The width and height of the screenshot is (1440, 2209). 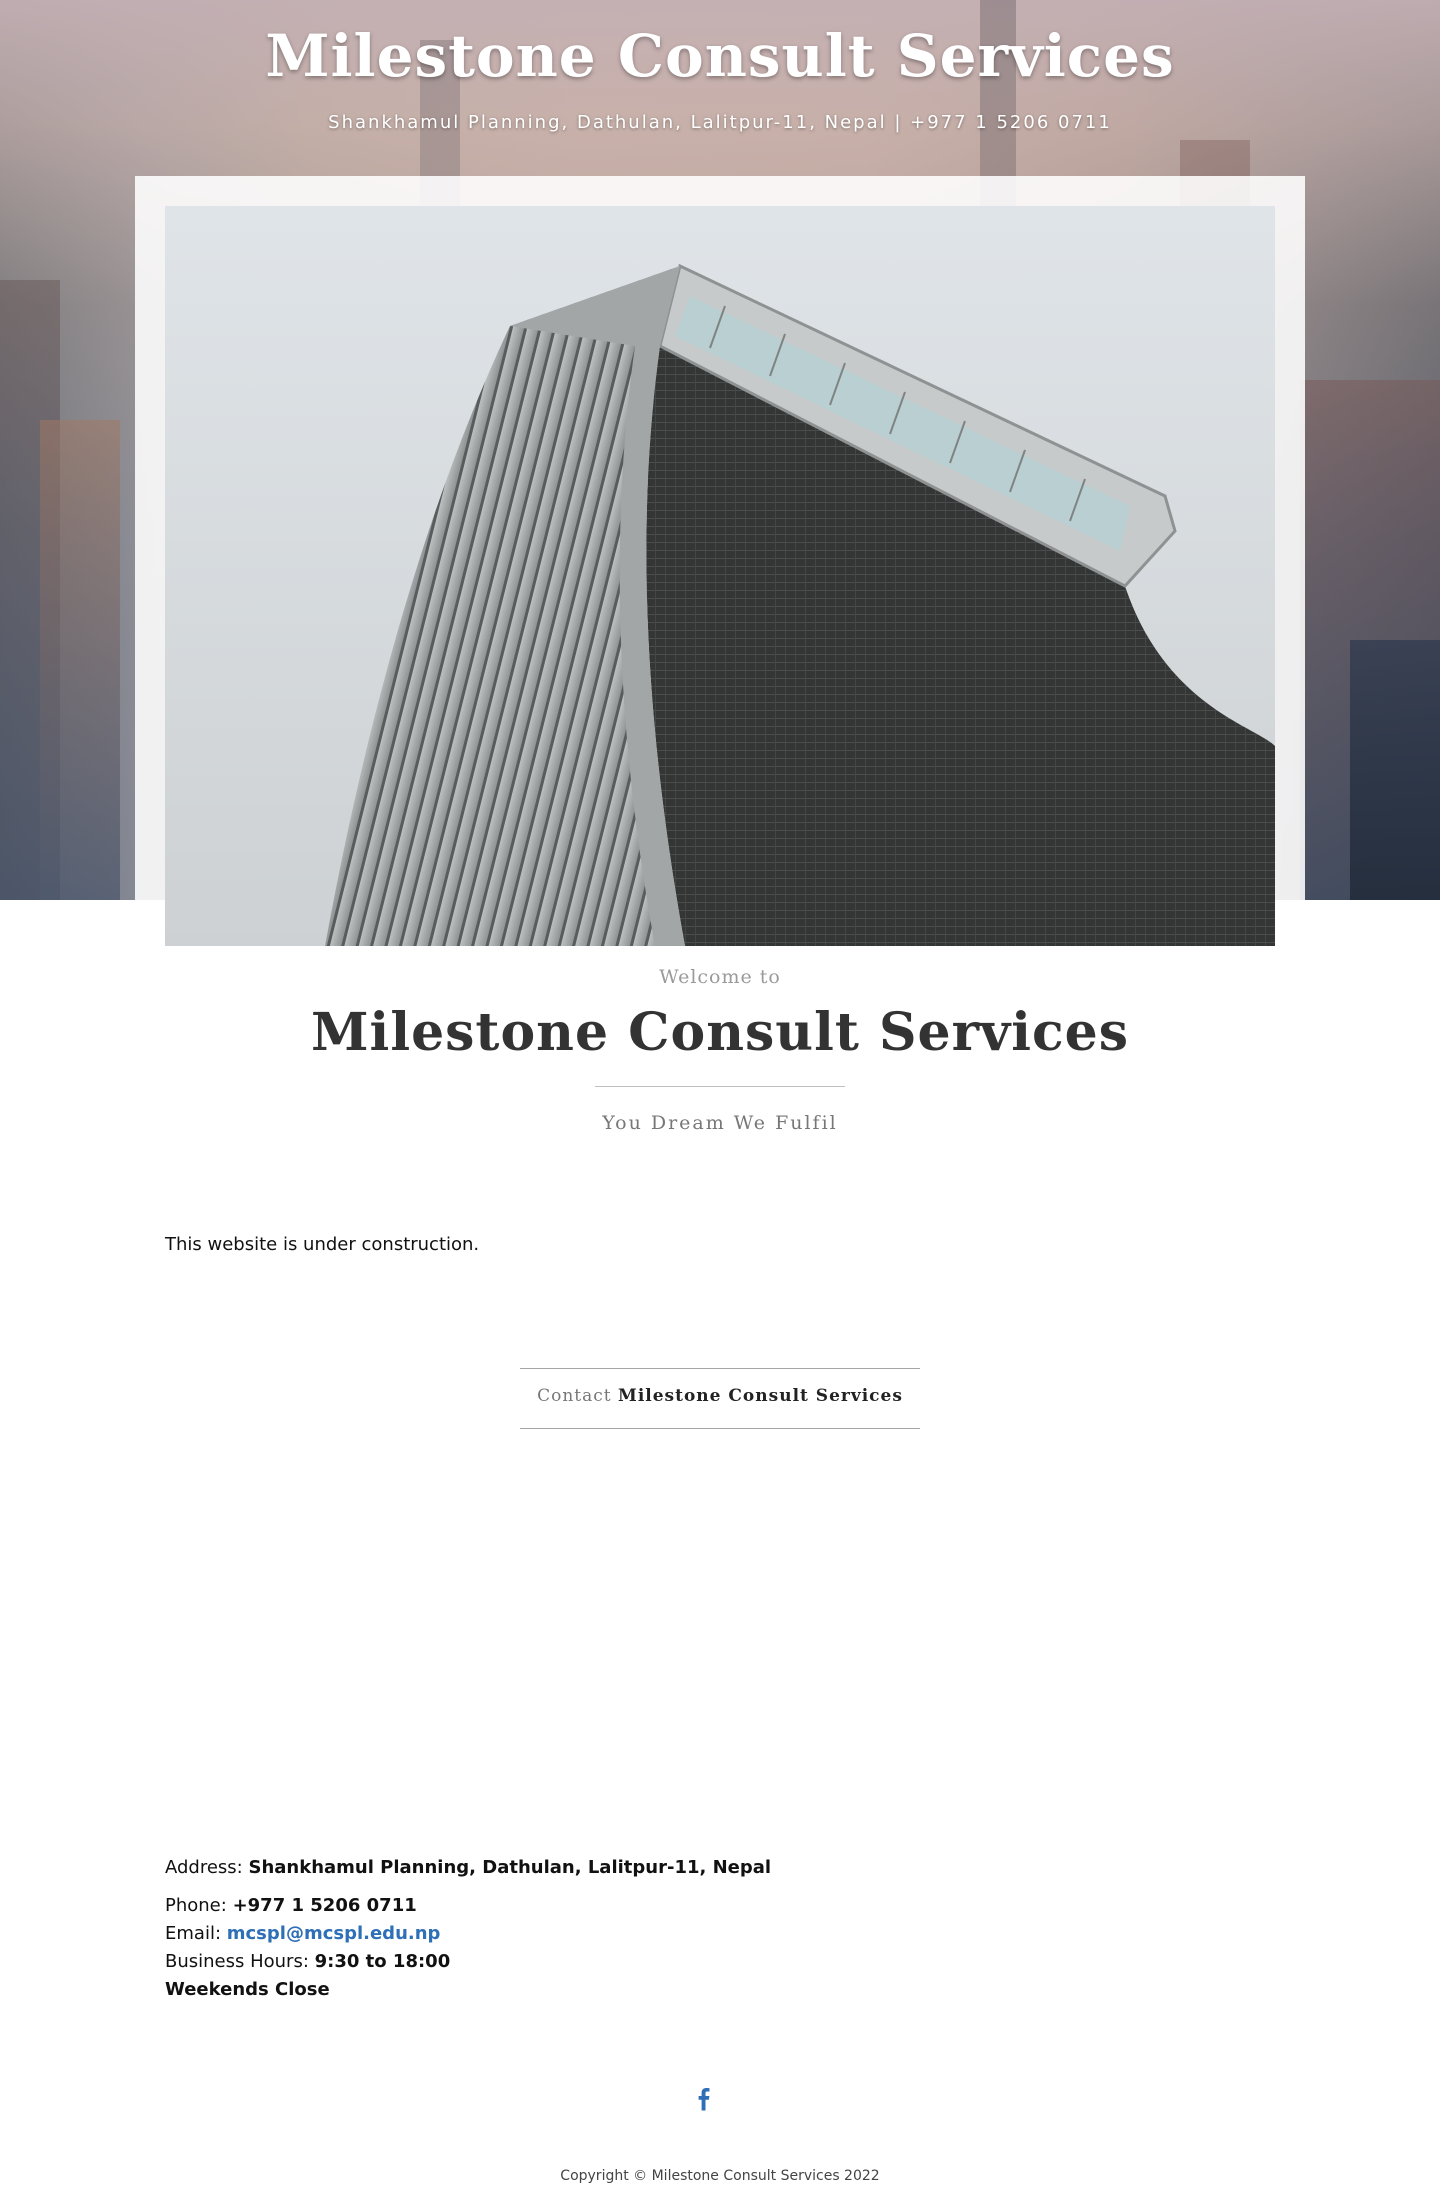 What do you see at coordinates (237, 1961) in the screenshot?
I see `hours-label: Business Hours:` at bounding box center [237, 1961].